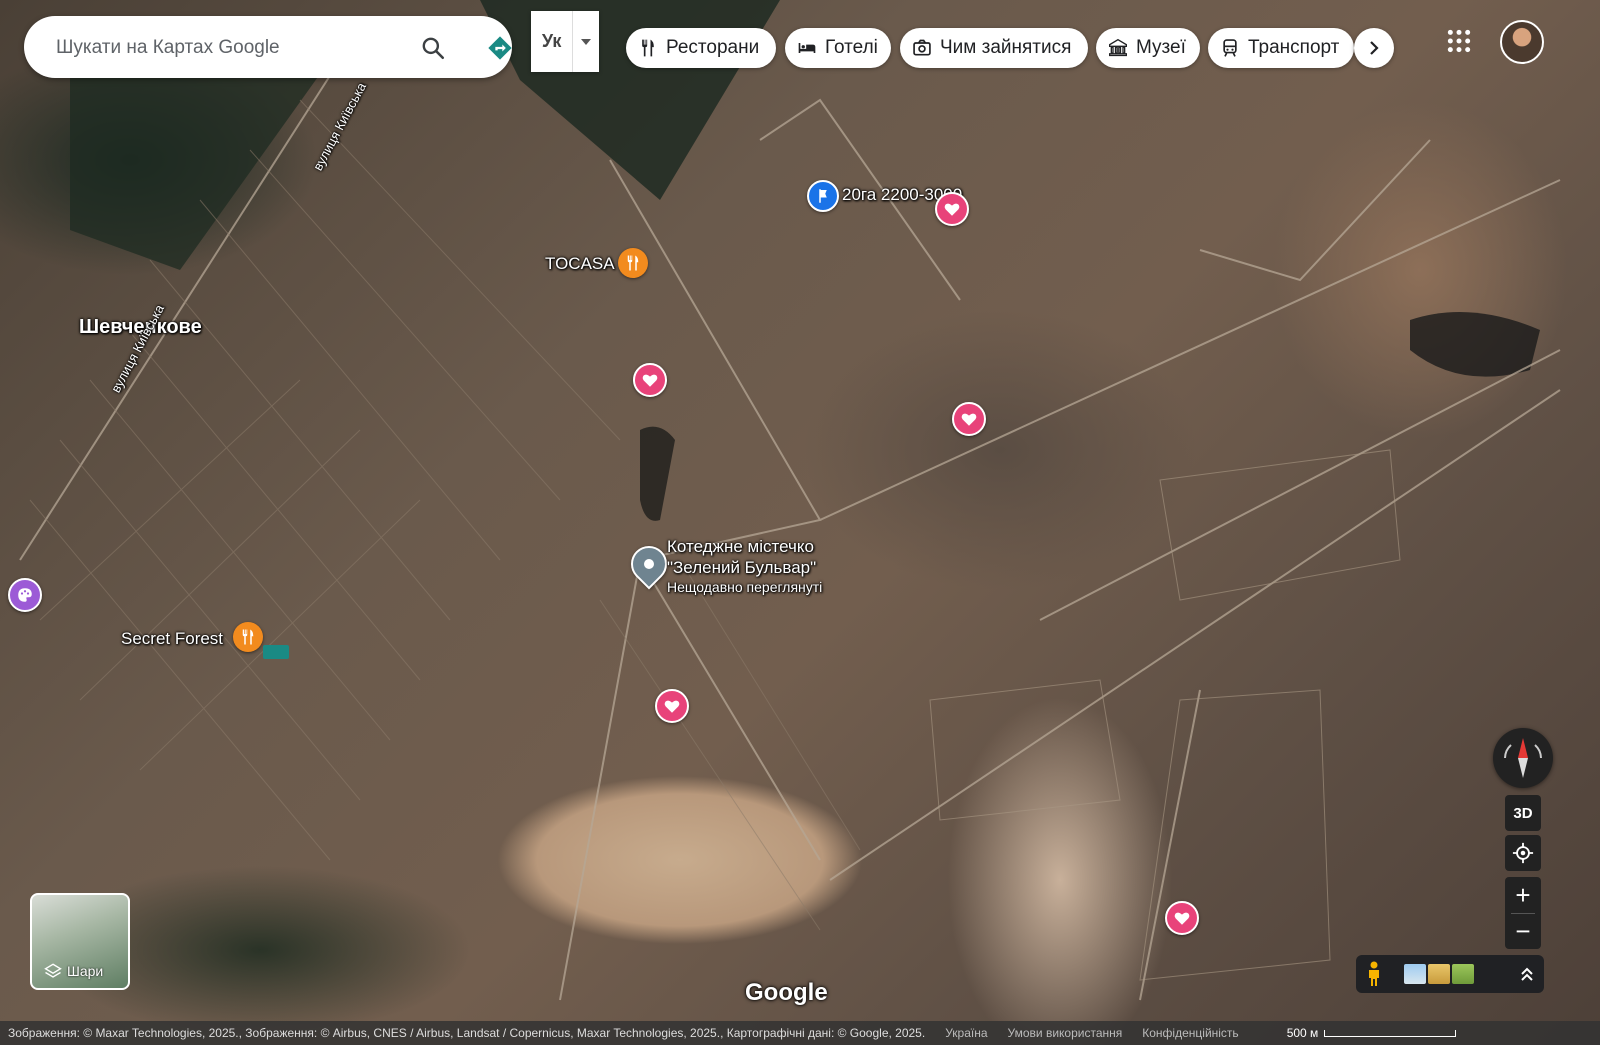 Image resolution: width=1600 pixels, height=1045 pixels. I want to click on chip-restaurants: Ресторани, so click(701, 48).